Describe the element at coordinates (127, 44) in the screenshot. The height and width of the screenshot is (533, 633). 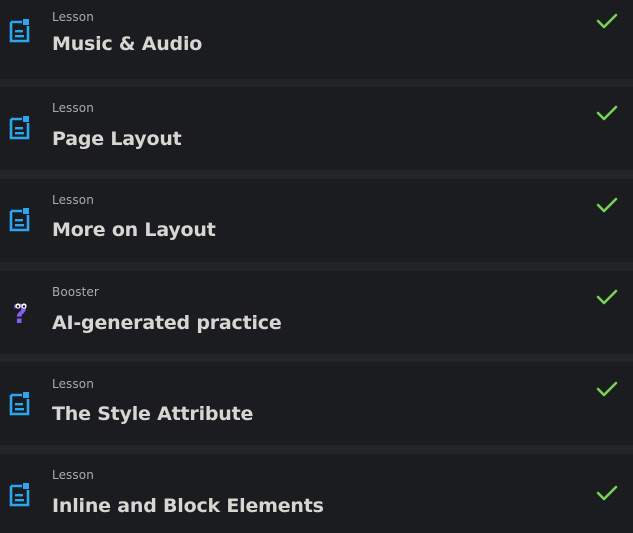
I see `item-title: Music & Audio` at that location.